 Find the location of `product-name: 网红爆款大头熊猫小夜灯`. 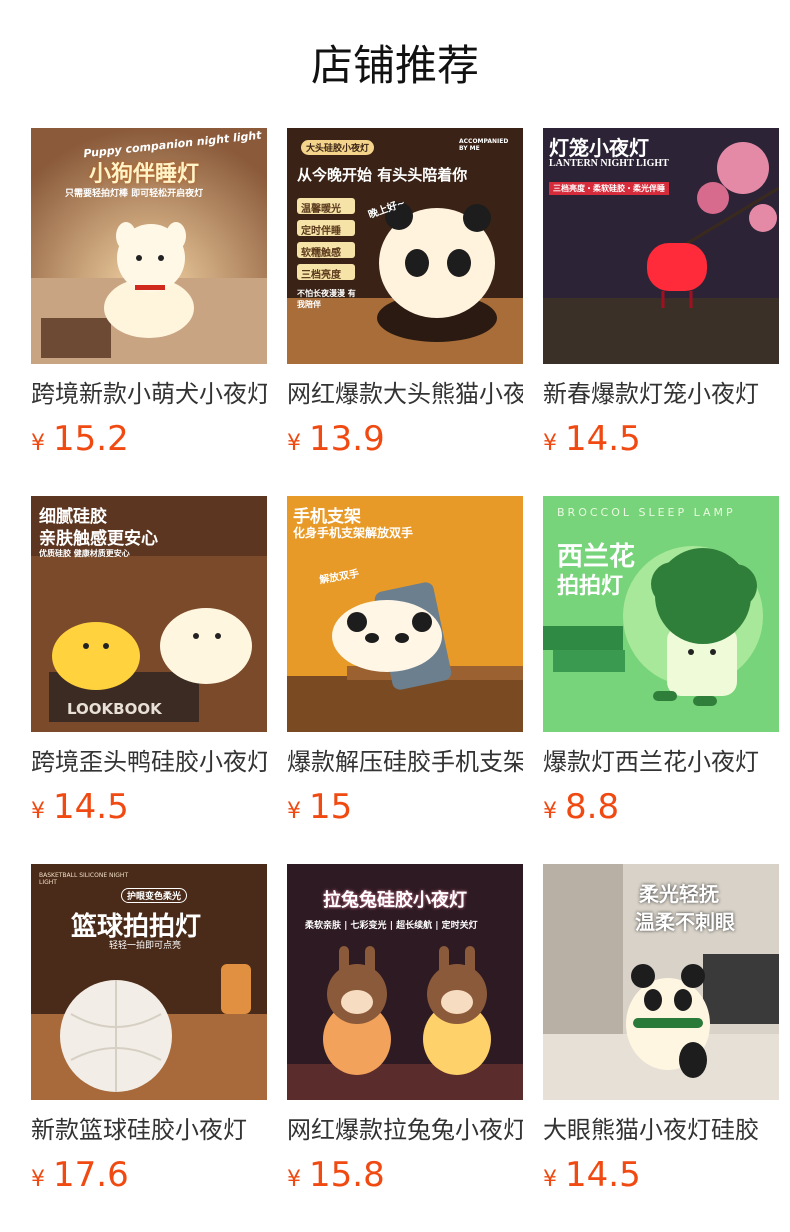

product-name: 网红爆款大头熊猫小夜灯 is located at coordinates (405, 394).